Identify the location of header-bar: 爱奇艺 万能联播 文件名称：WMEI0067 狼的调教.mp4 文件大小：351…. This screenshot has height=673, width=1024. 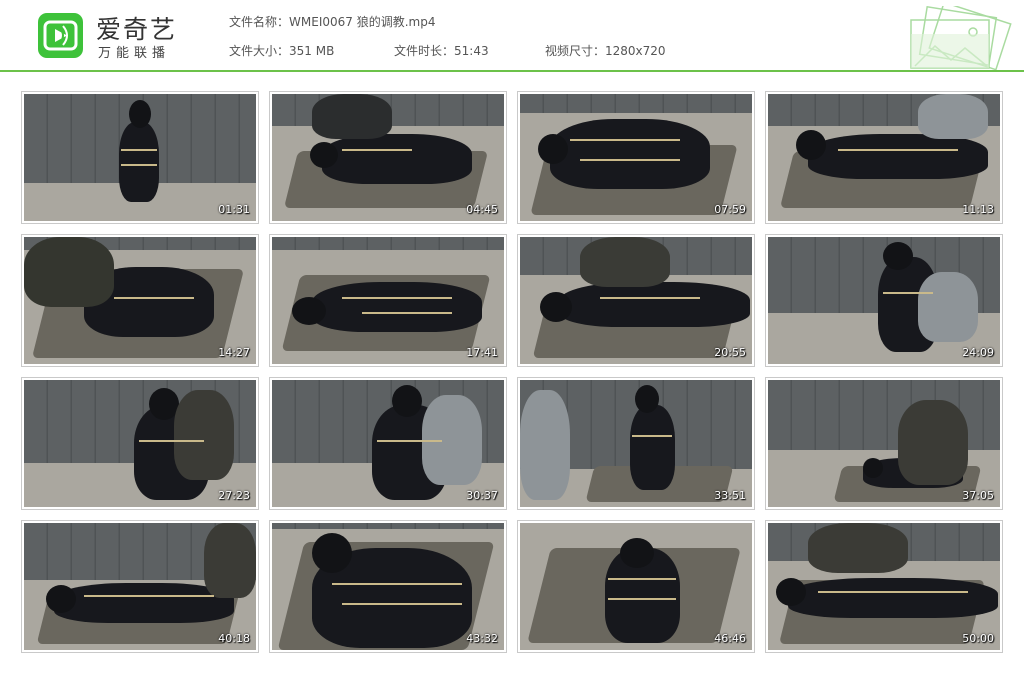
(512, 36).